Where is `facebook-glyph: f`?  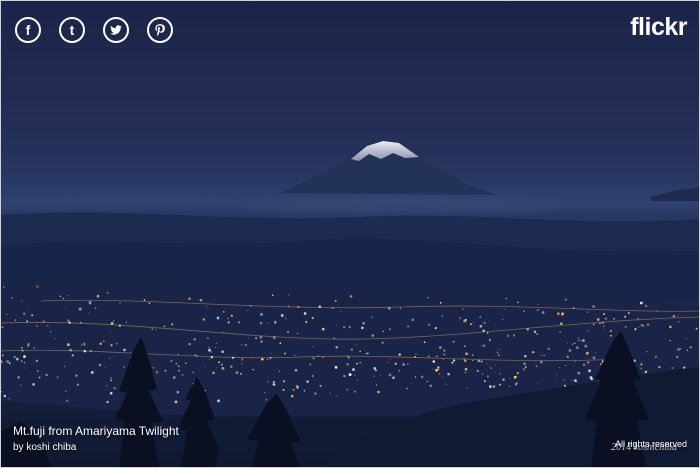
facebook-glyph: f is located at coordinates (28, 30).